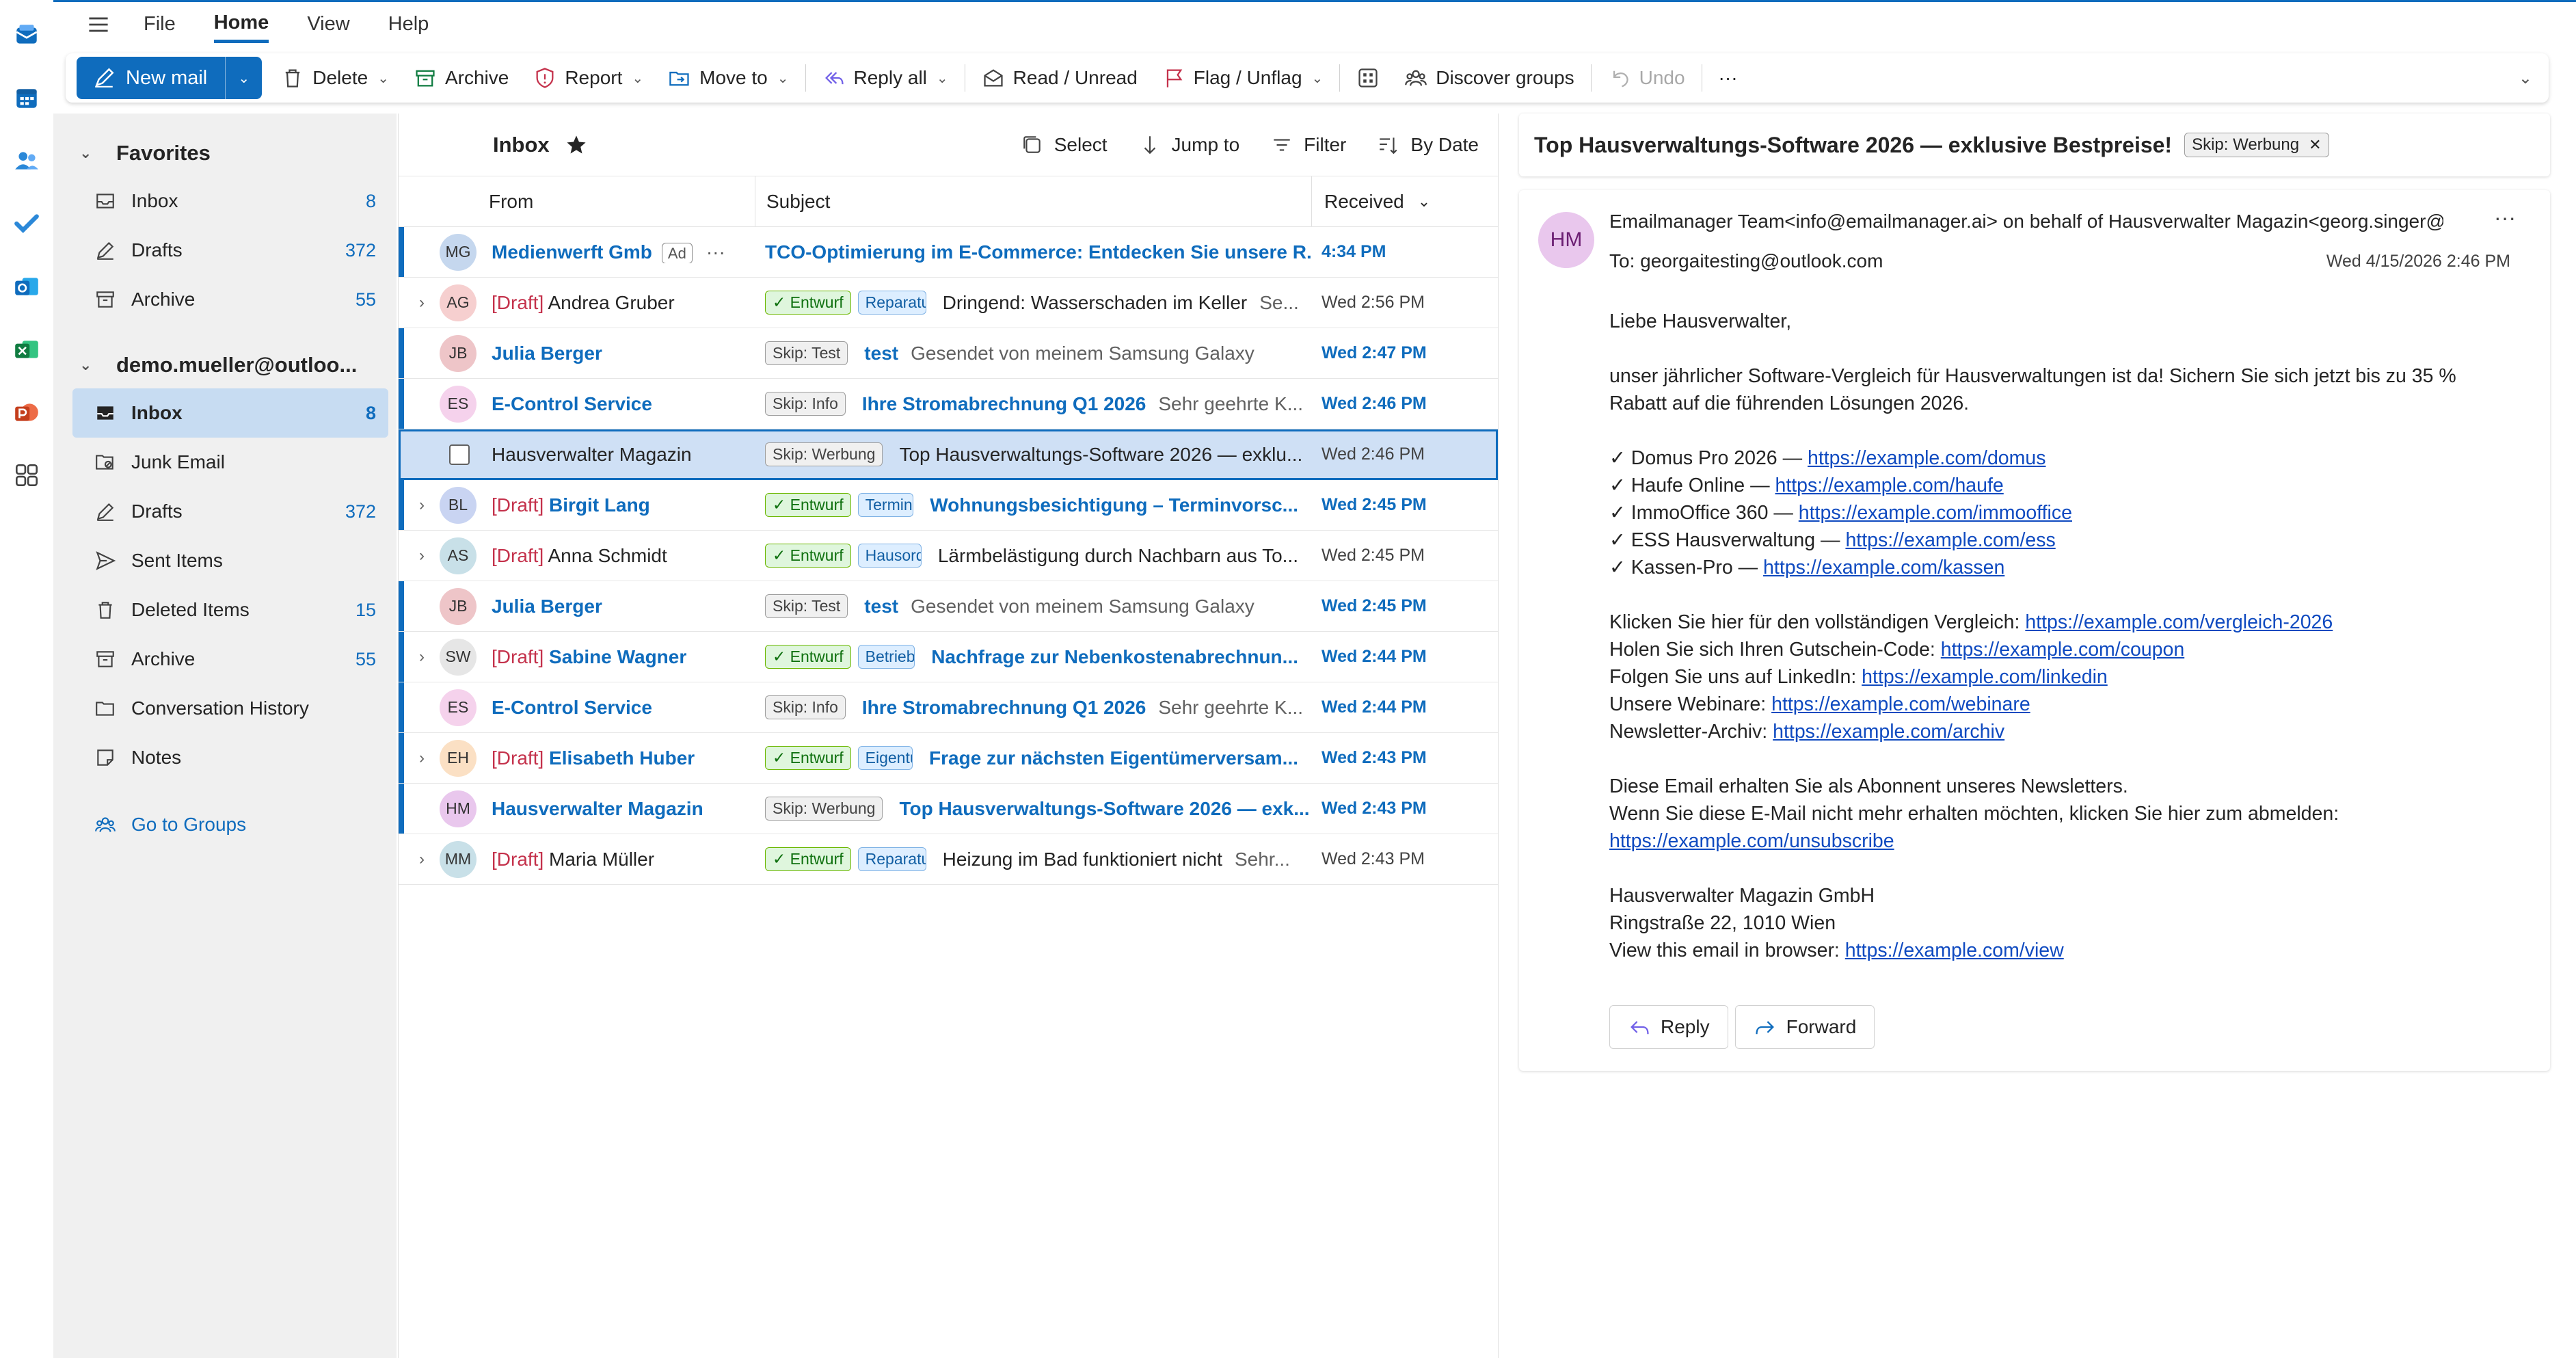 Image resolution: width=2576 pixels, height=1358 pixels. Describe the element at coordinates (1927, 458) in the screenshot. I see `product-link: https://example.com/domus` at that location.